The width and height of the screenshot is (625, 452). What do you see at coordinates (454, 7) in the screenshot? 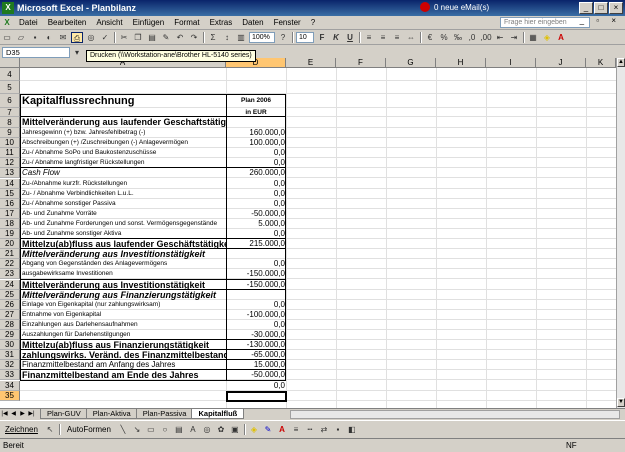
I see `mail-notification: 0 neue eMail(s)` at bounding box center [454, 7].